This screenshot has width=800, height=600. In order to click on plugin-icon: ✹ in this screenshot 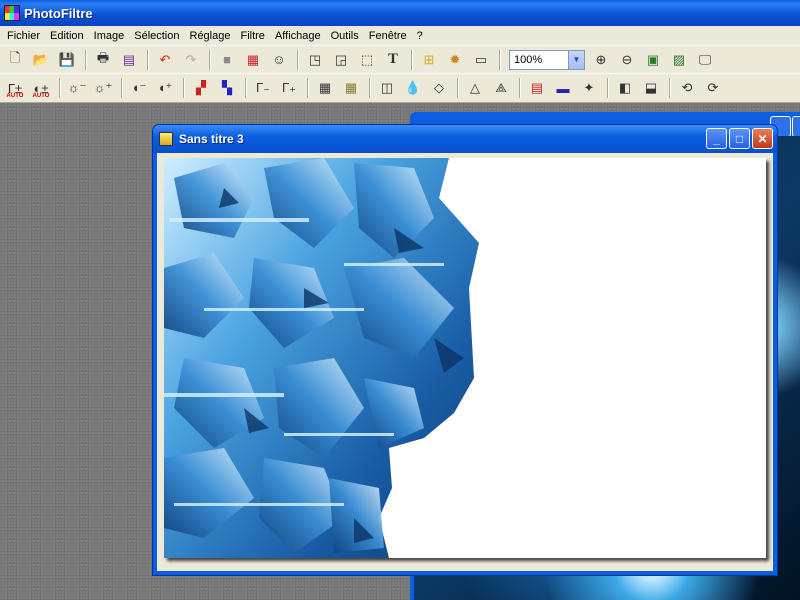, I will do `click(455, 60)`.